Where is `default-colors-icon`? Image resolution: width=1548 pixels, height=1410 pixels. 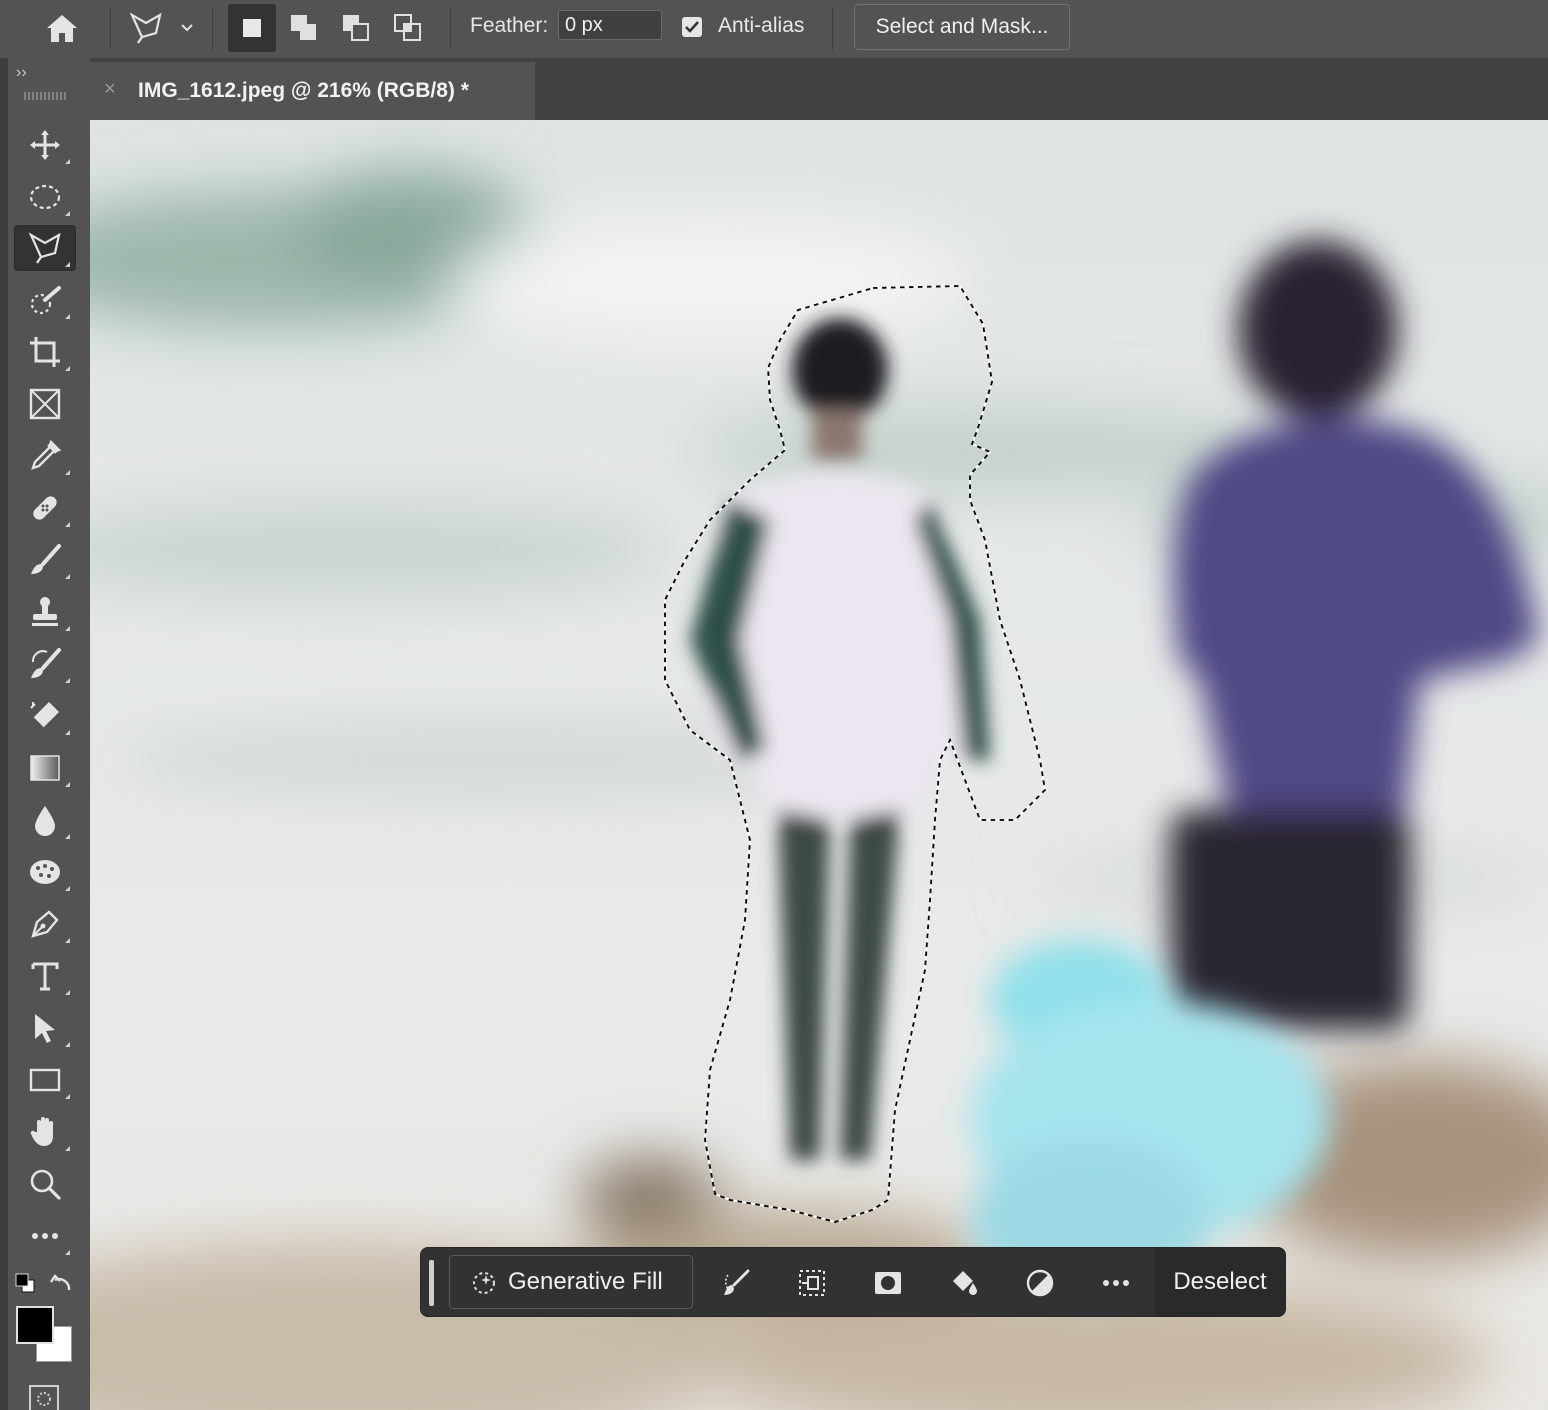
default-colors-icon is located at coordinates (25, 1283).